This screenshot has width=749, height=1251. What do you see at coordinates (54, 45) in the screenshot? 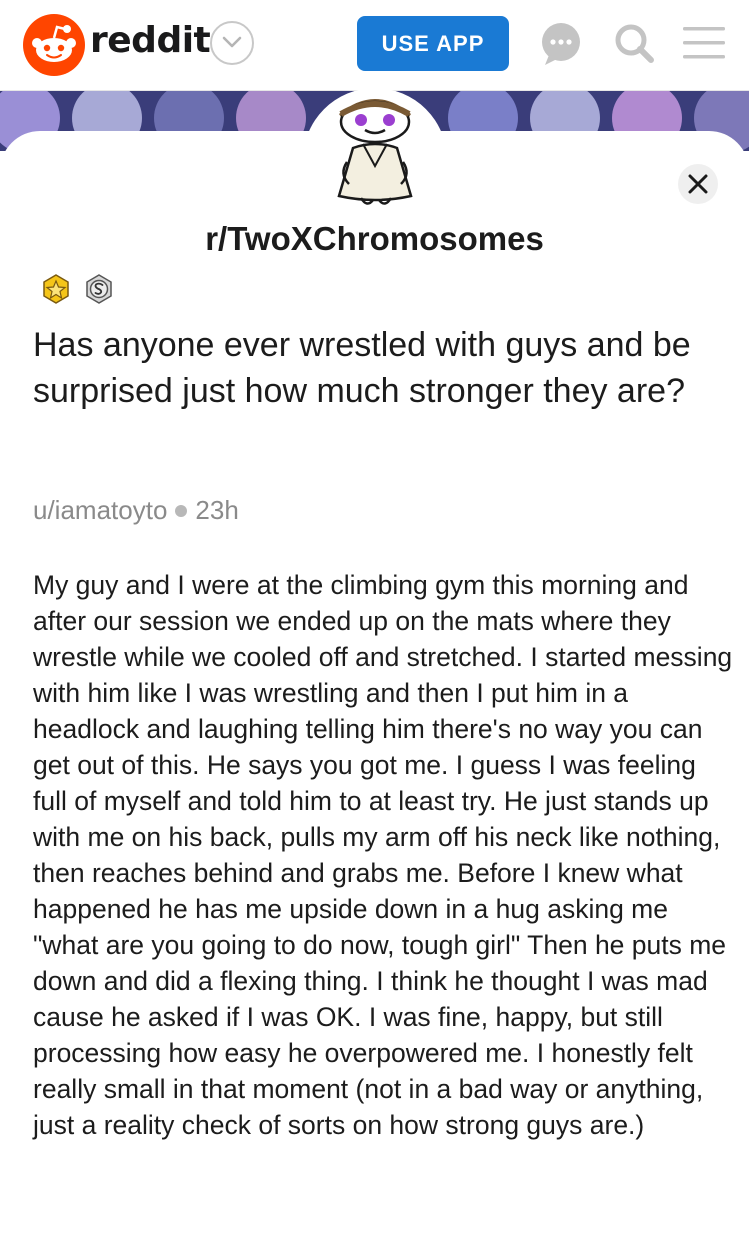
I see `reddit-alien-icon` at bounding box center [54, 45].